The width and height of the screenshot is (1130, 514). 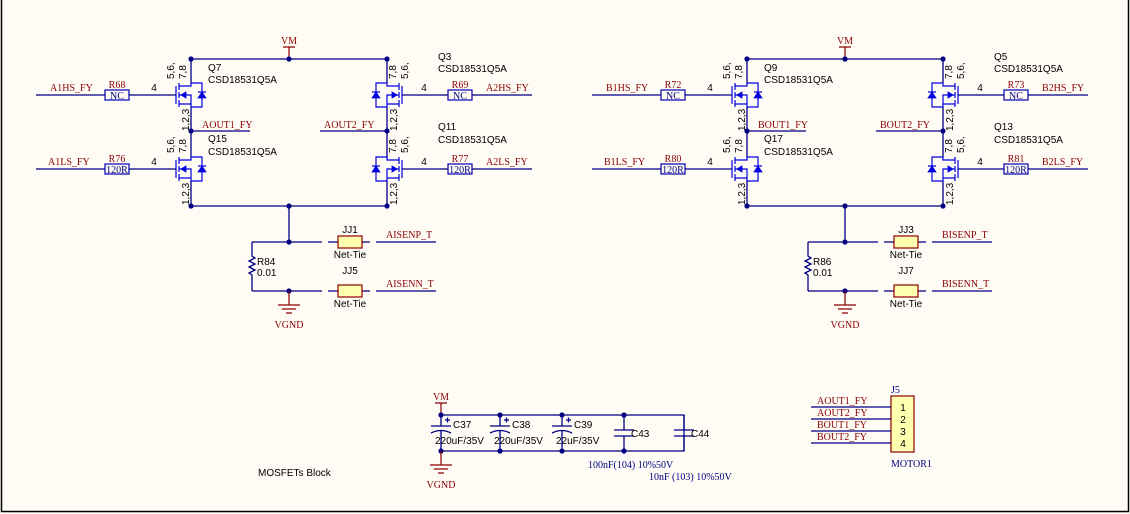 I want to click on mosfet-ref: Q11, so click(x=447, y=127).